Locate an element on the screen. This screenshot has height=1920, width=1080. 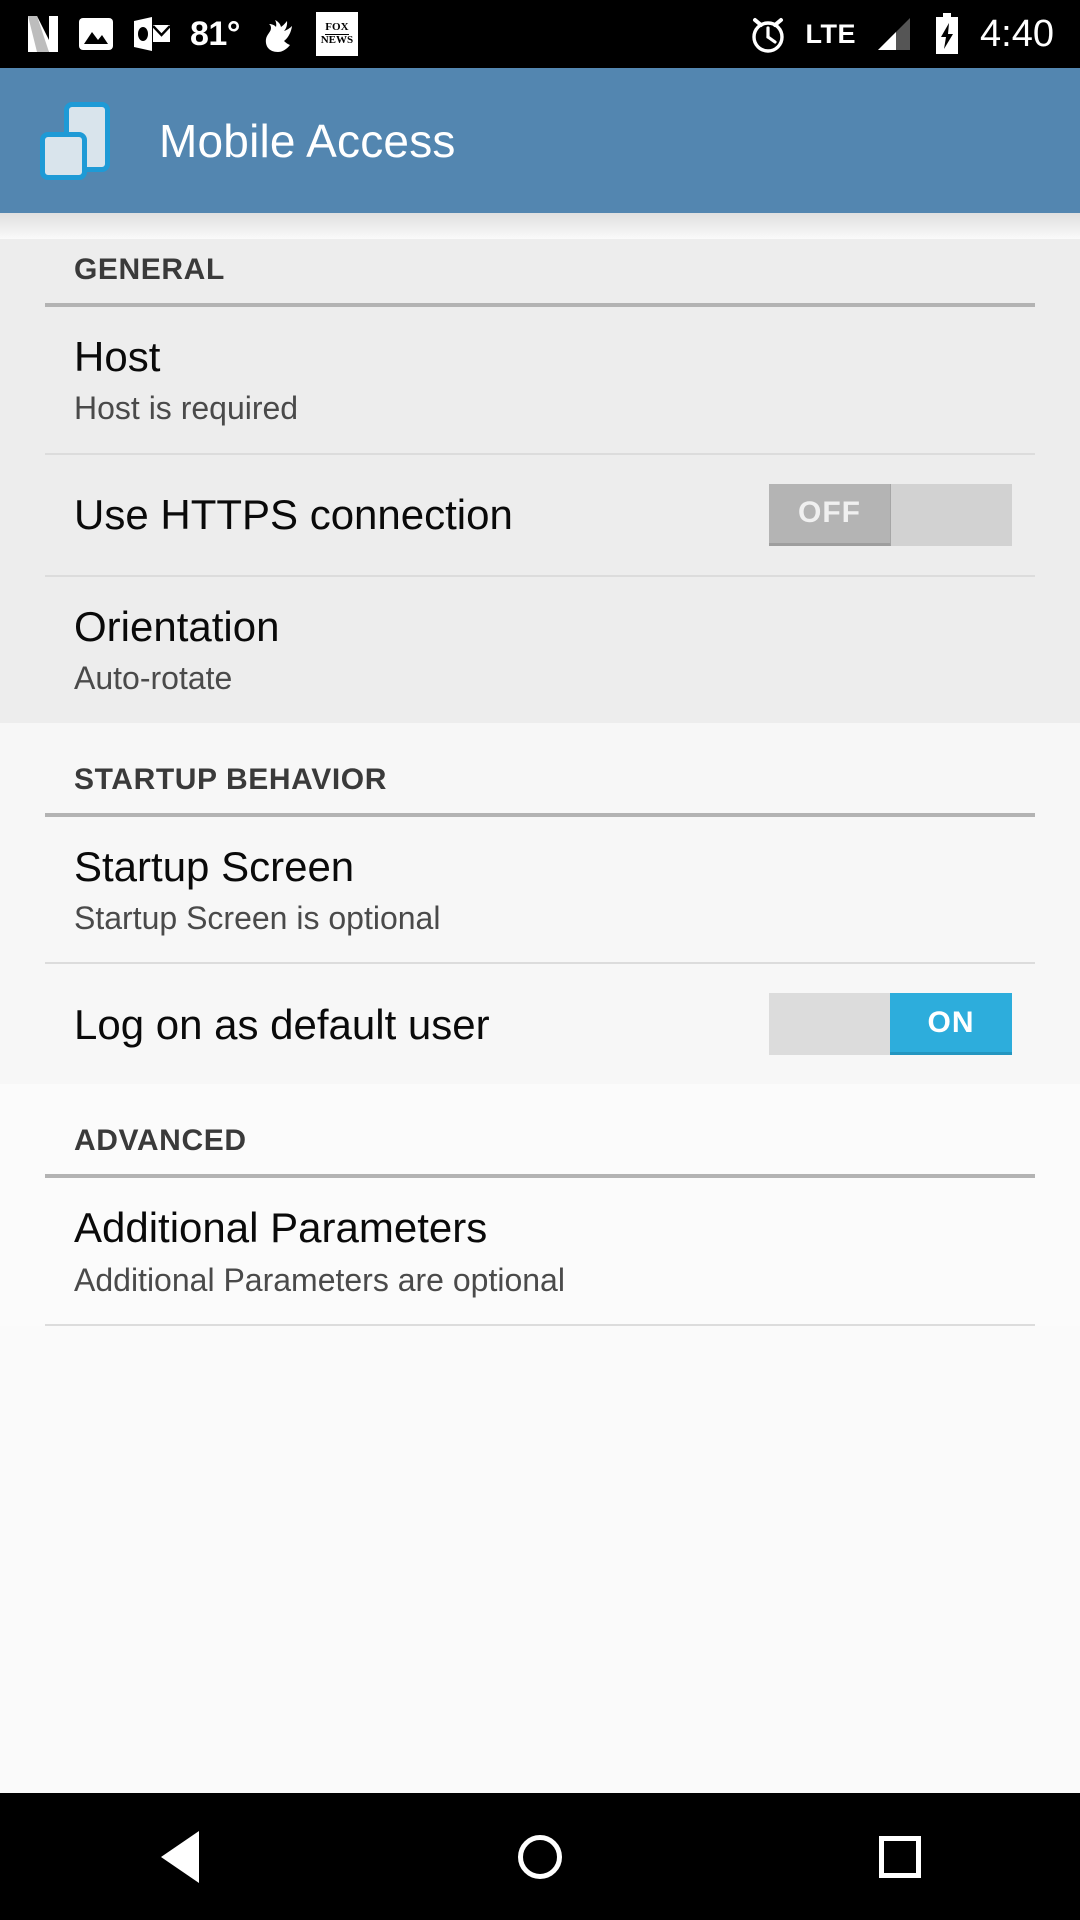
row-text-block: Use HTTPS connection is located at coordinates (421, 514).